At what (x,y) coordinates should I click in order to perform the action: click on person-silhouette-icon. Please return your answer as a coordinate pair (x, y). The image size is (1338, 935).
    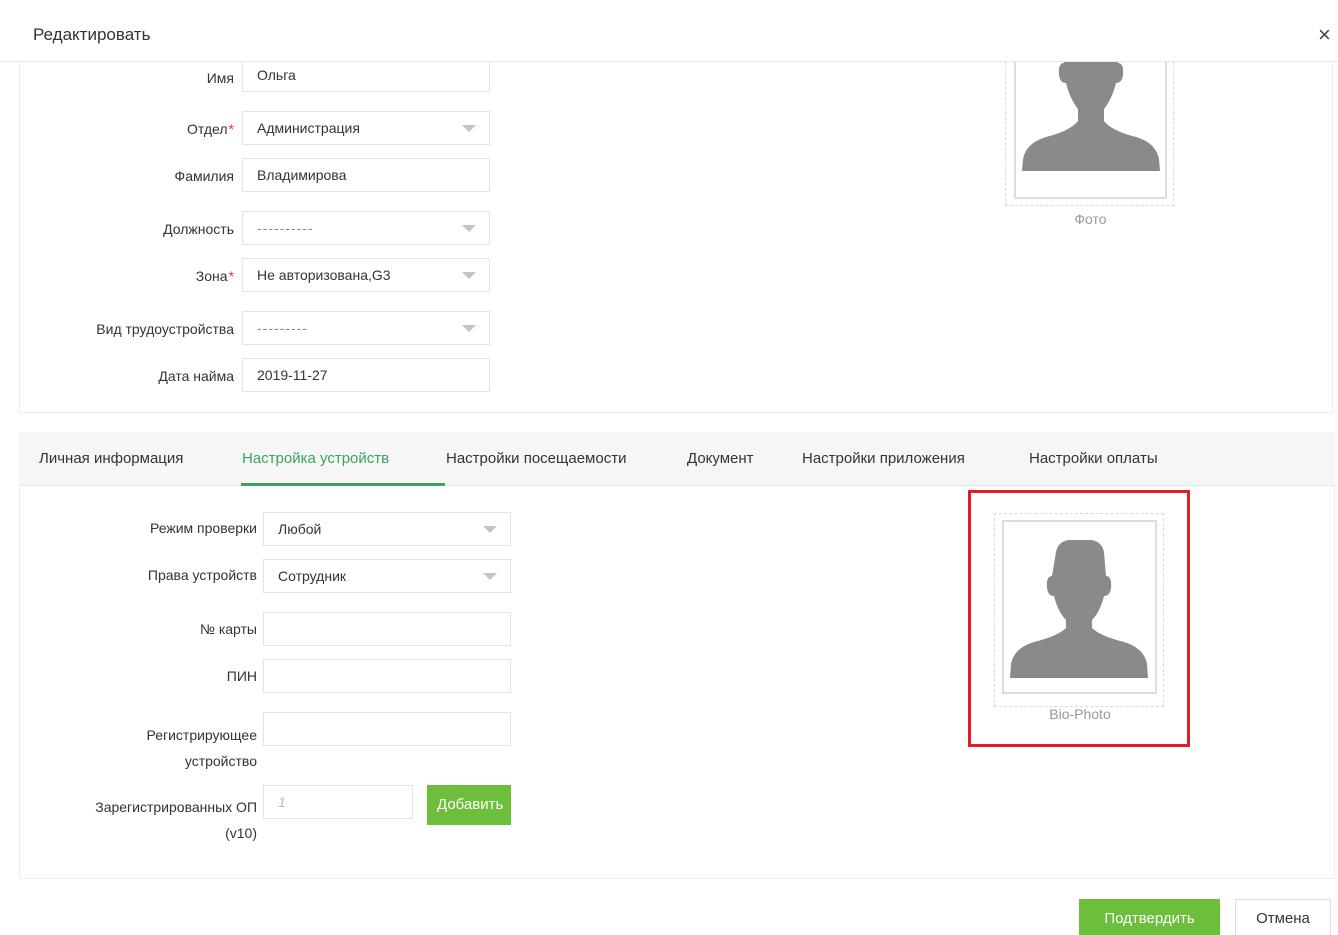
    Looking at the image, I should click on (1091, 109).